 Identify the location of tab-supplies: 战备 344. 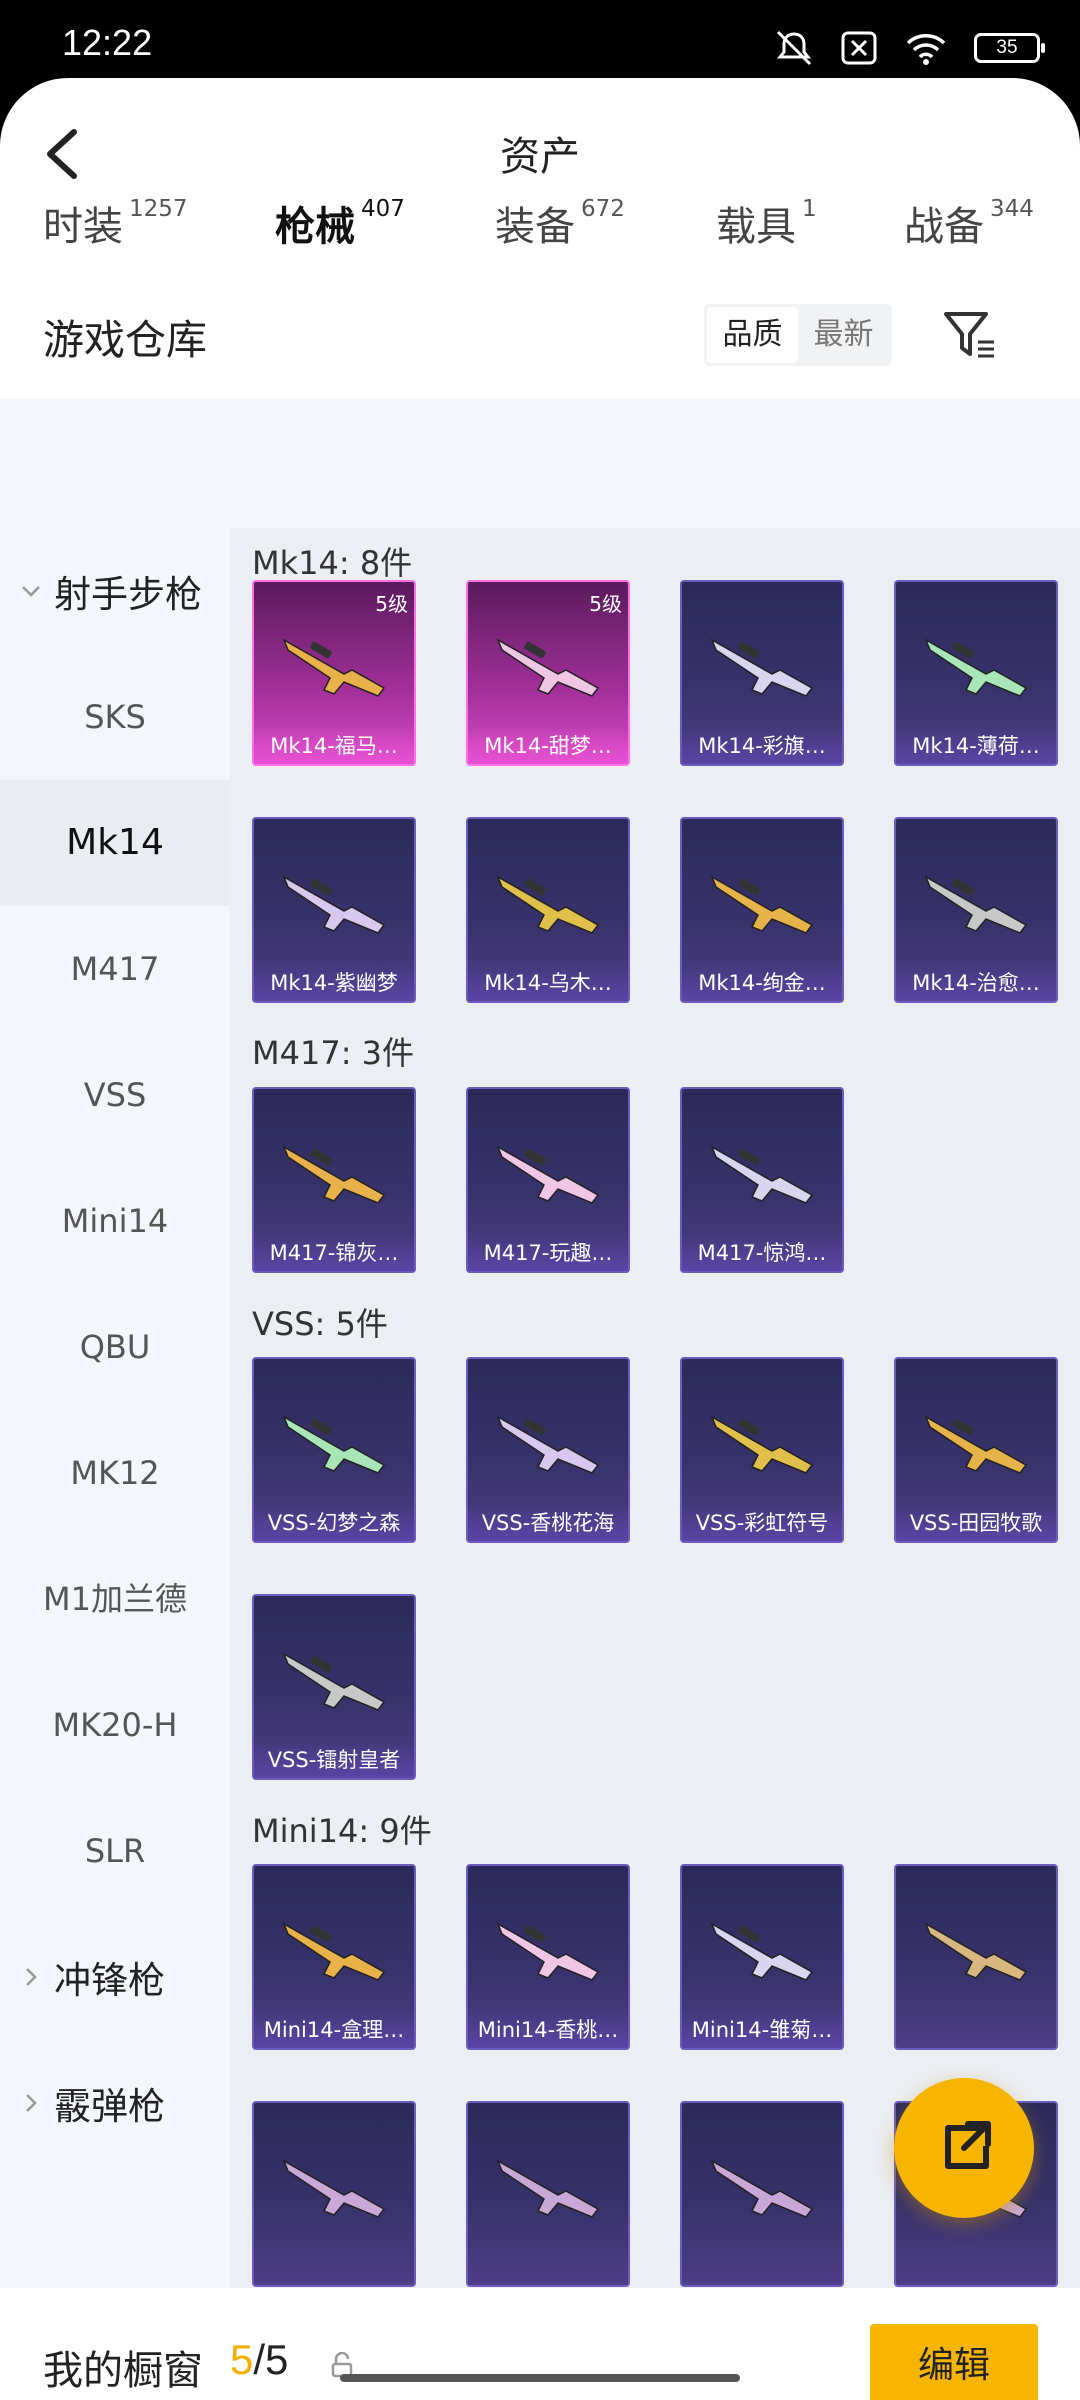
(969, 224).